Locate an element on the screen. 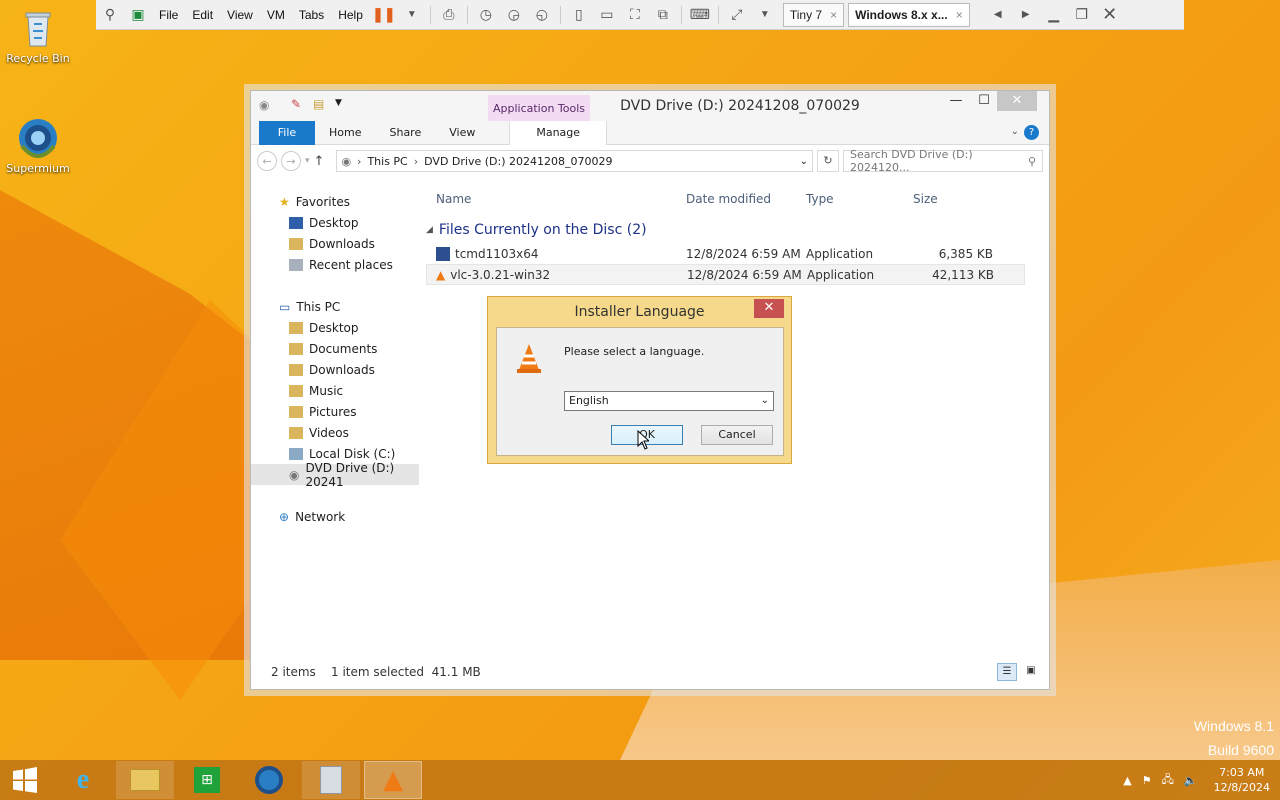 Image resolution: width=1280 pixels, height=800 pixels. forward-icon: → is located at coordinates (291, 161).